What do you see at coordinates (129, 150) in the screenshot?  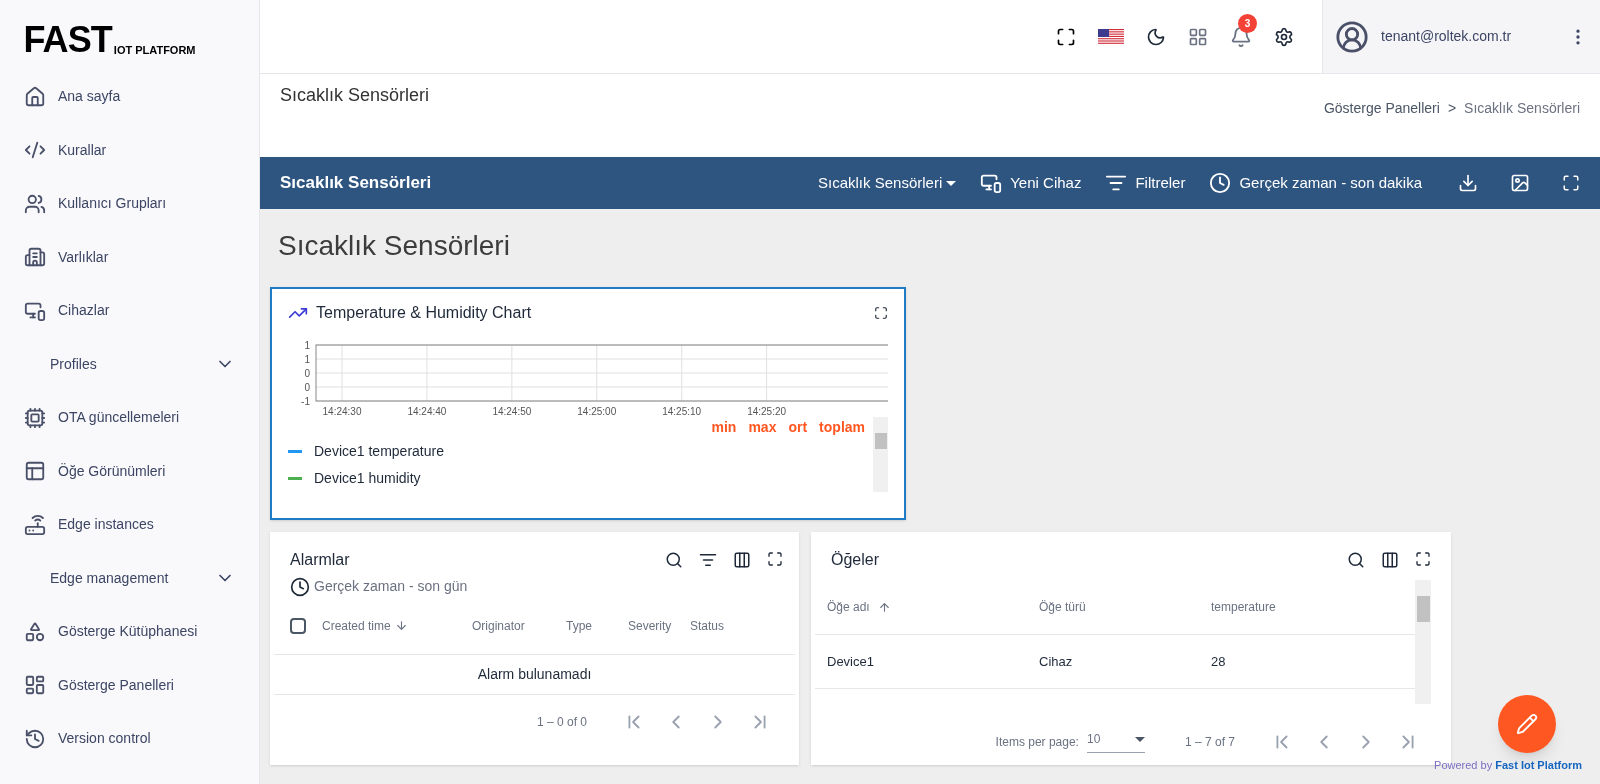 I see `sidebar-item: Kurallar` at bounding box center [129, 150].